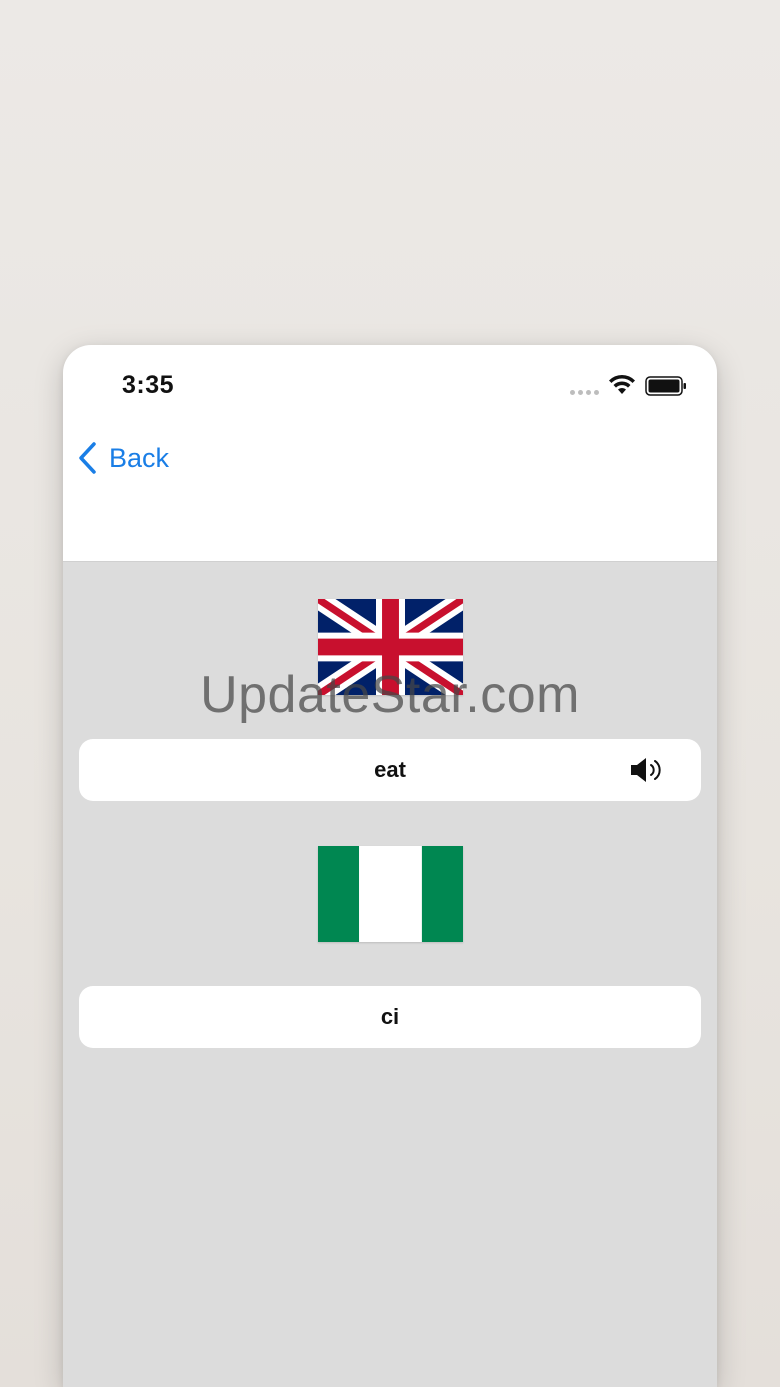 This screenshot has height=1387, width=780. Describe the element at coordinates (148, 385) in the screenshot. I see `status-time: 3:35` at that location.